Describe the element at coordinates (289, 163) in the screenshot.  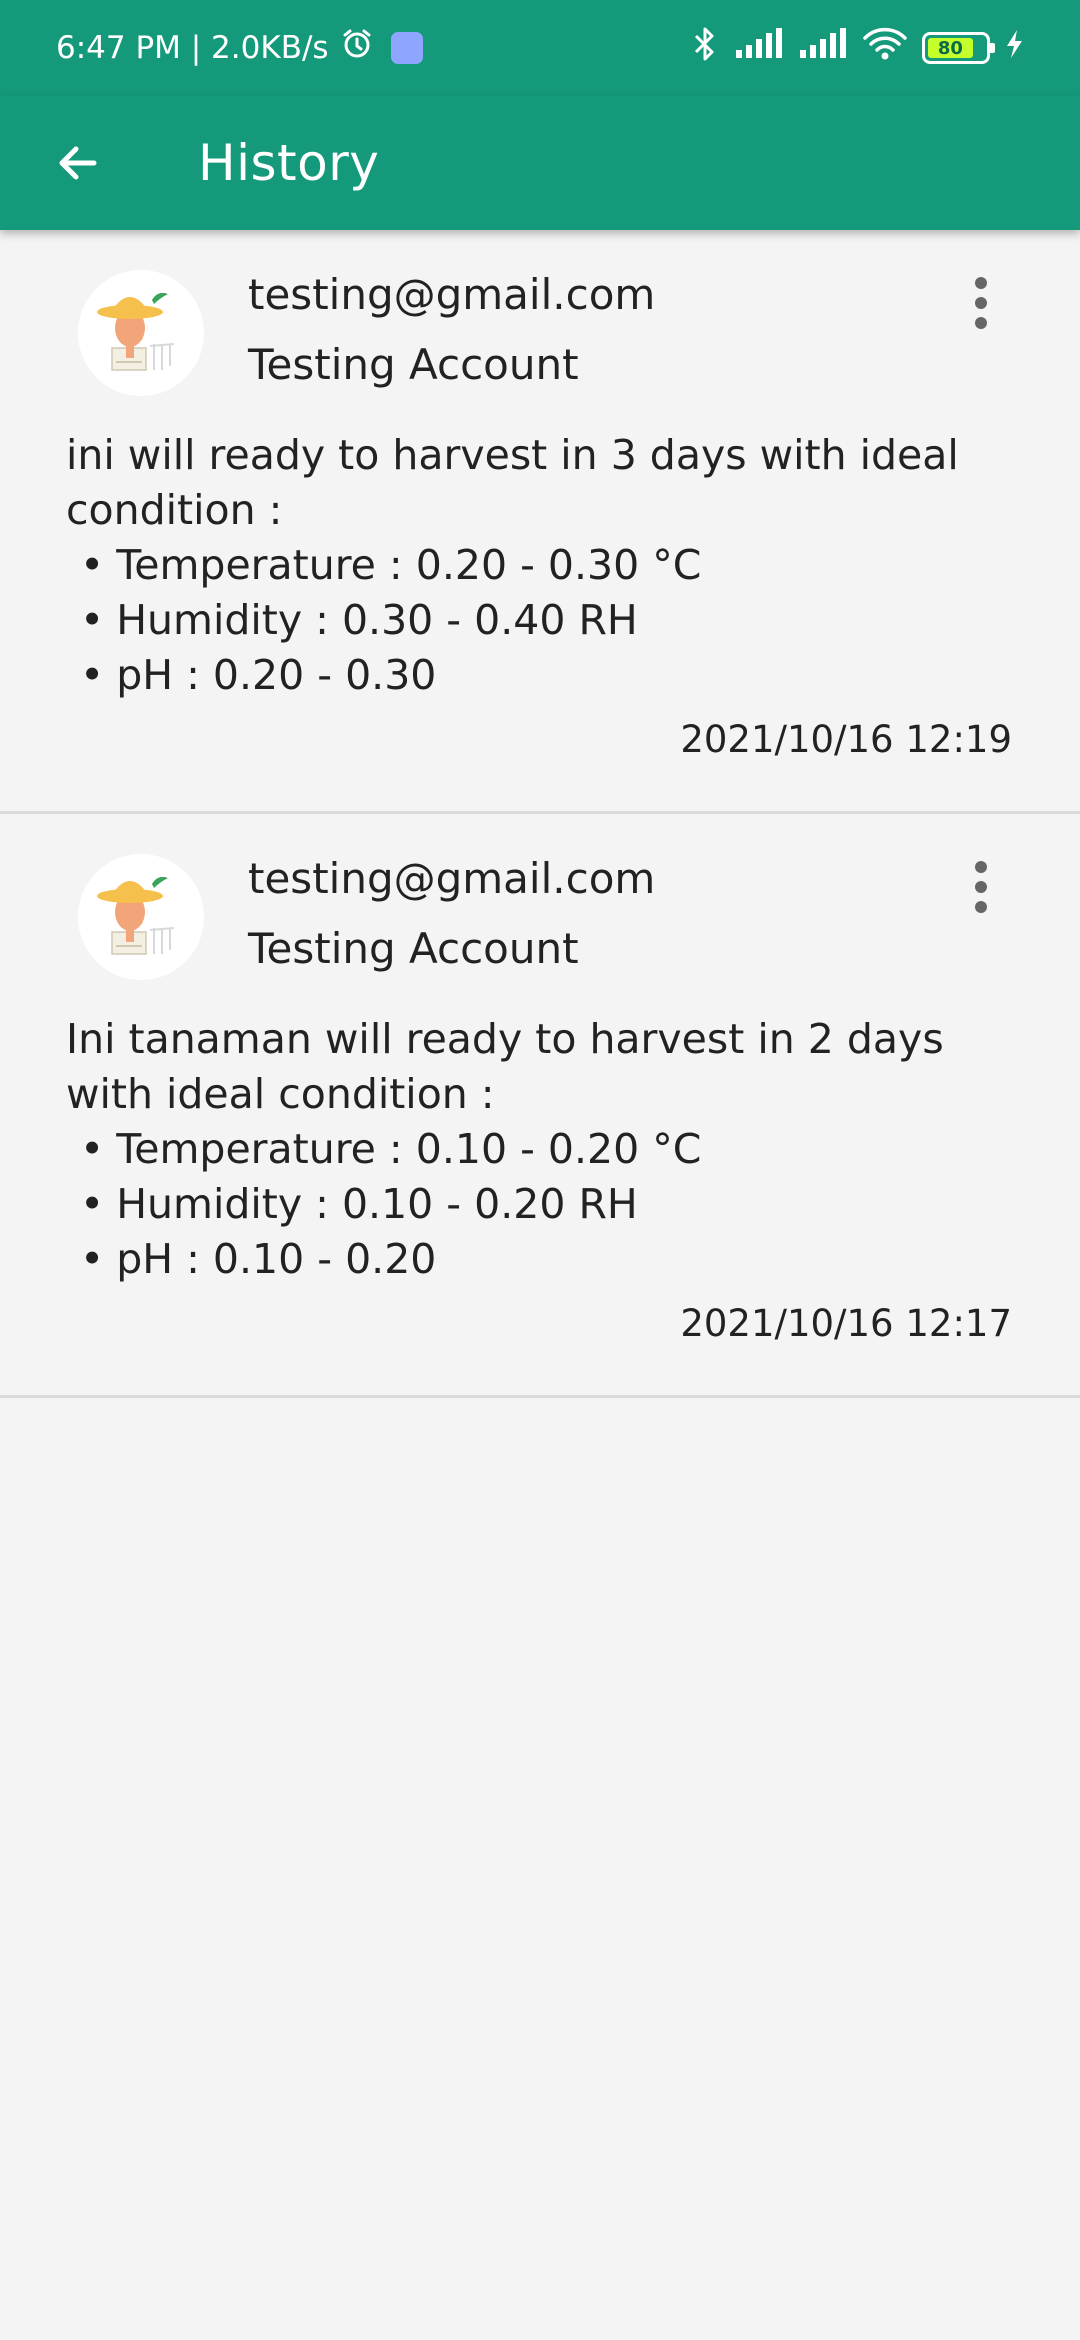
I see `page-title: History` at that location.